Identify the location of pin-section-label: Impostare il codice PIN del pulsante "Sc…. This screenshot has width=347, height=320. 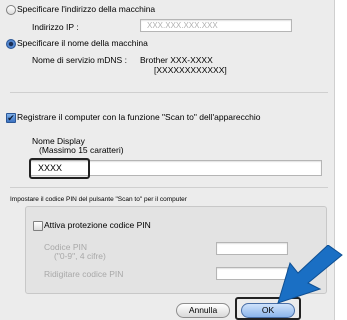
(98, 199).